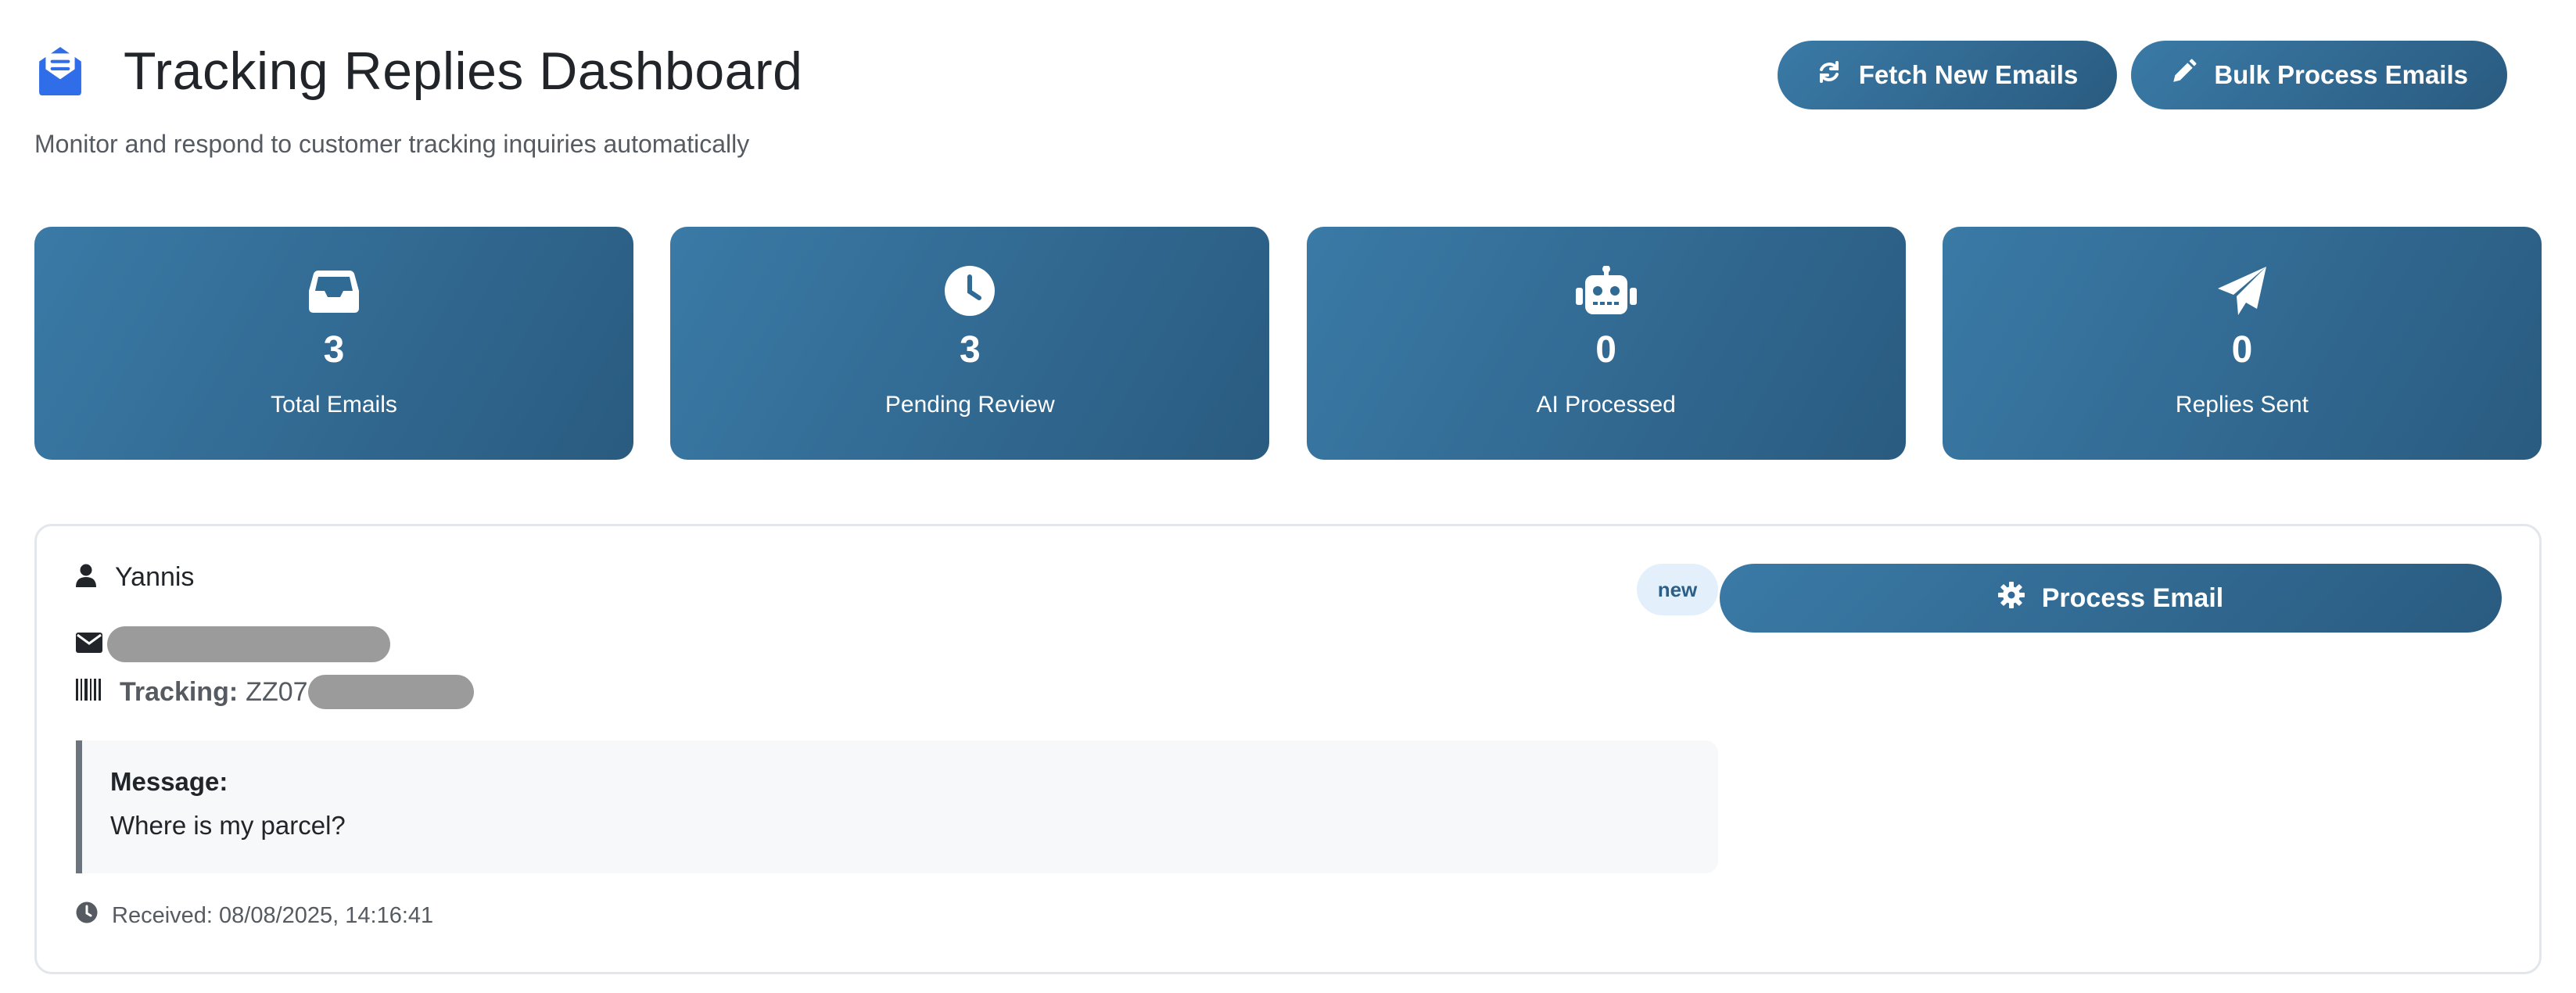 The height and width of the screenshot is (993, 2576). I want to click on sender-row: Yannis, so click(135, 577).